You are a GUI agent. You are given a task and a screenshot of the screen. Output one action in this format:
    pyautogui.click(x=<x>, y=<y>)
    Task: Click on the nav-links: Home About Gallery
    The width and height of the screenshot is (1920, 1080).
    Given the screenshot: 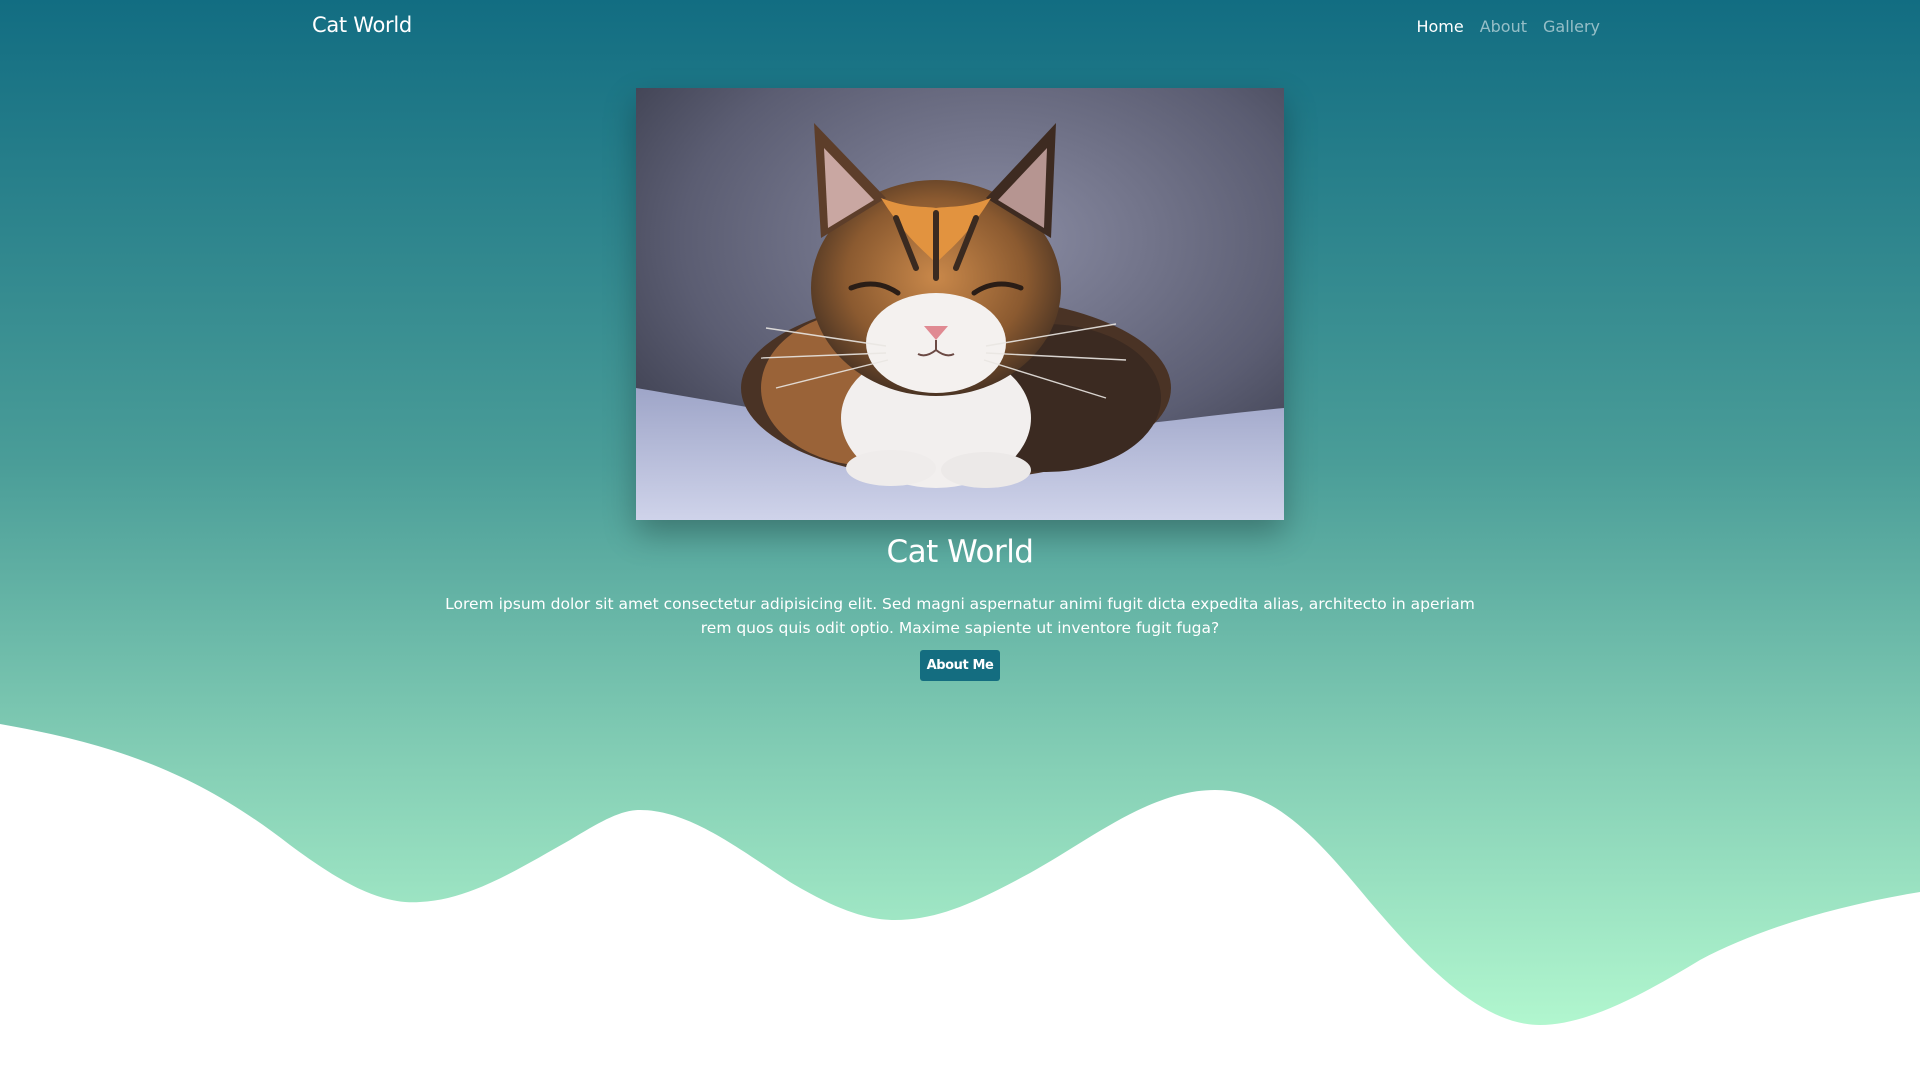 What is the action you would take?
    pyautogui.click(x=1508, y=26)
    